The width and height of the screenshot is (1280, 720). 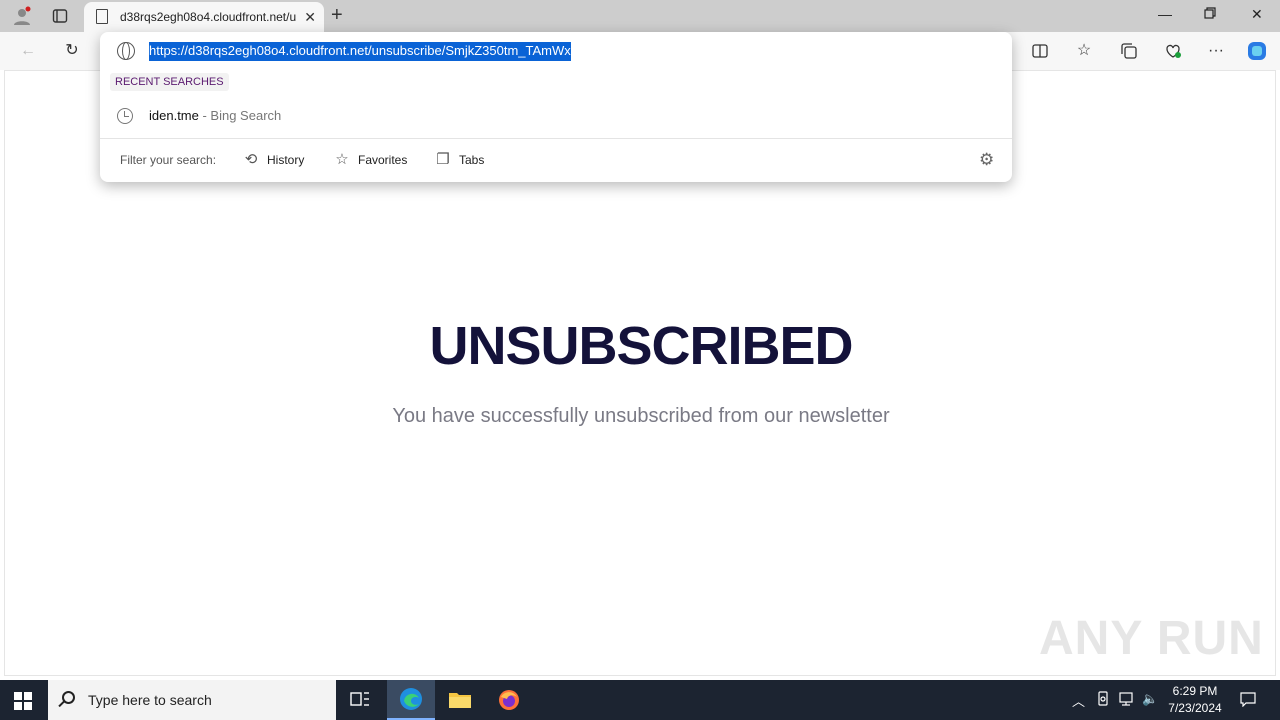 I want to click on filter-favorites-label: Favorites, so click(x=383, y=160).